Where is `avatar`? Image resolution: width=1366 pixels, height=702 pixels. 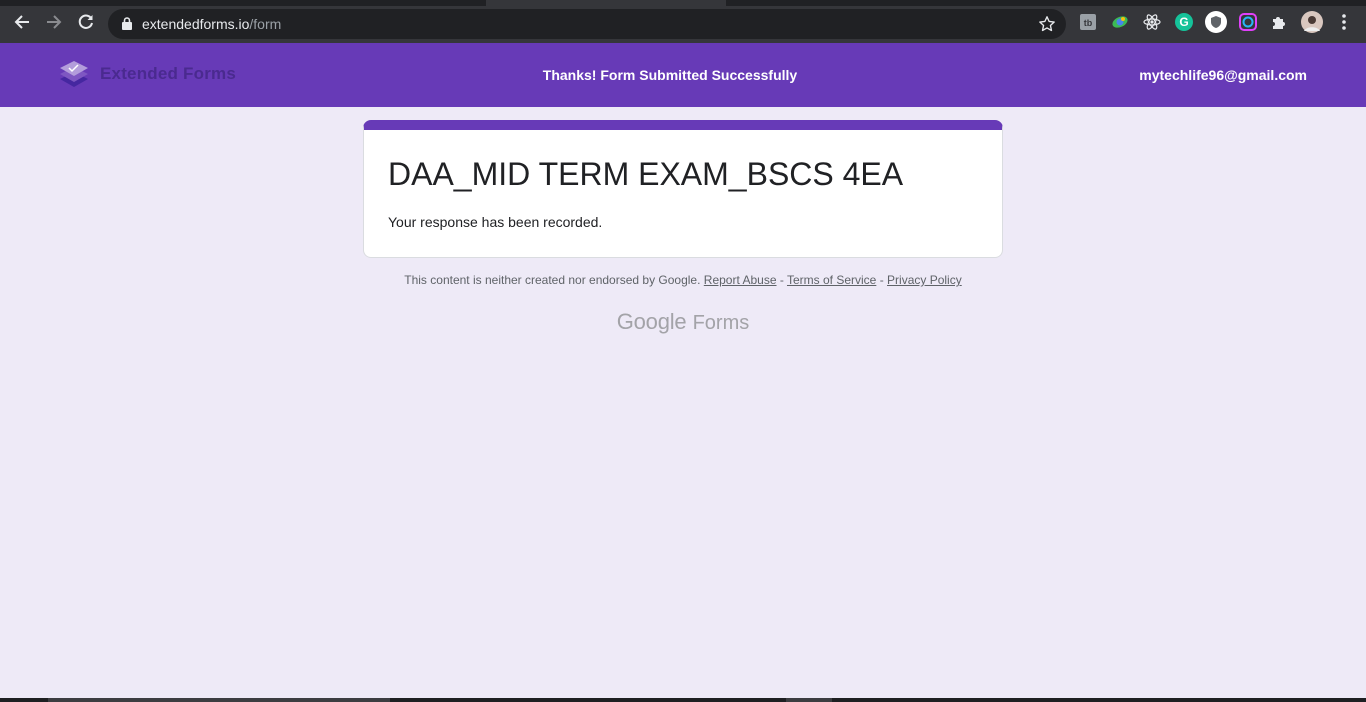
avatar is located at coordinates (1312, 22).